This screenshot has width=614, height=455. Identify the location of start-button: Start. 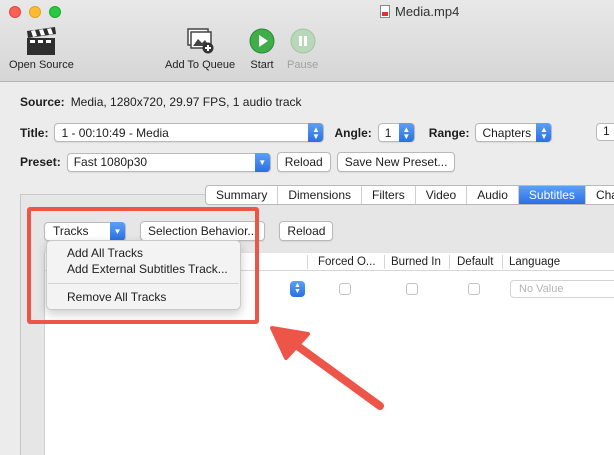
(262, 48).